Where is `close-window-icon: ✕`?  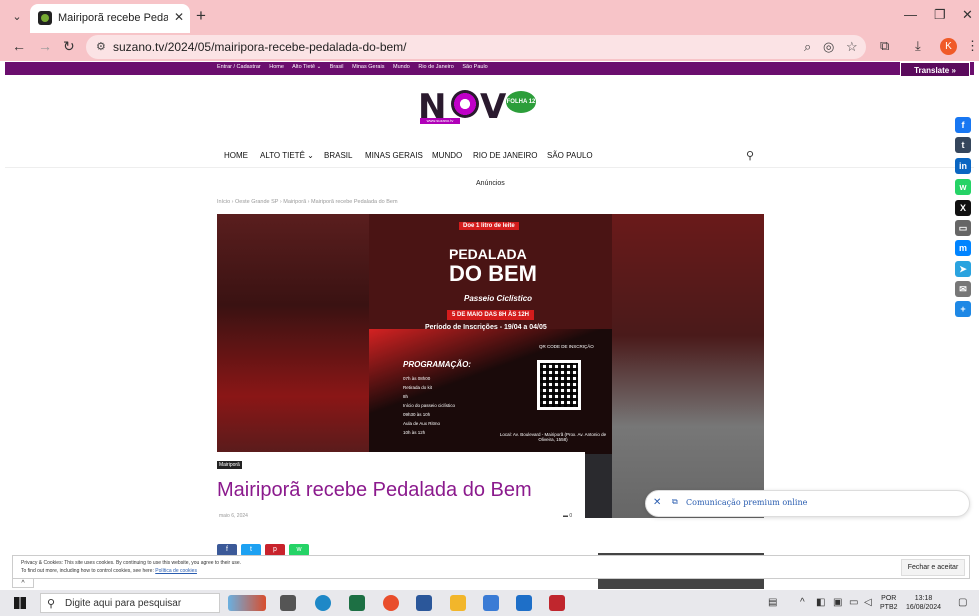 close-window-icon: ✕ is located at coordinates (967, 15).